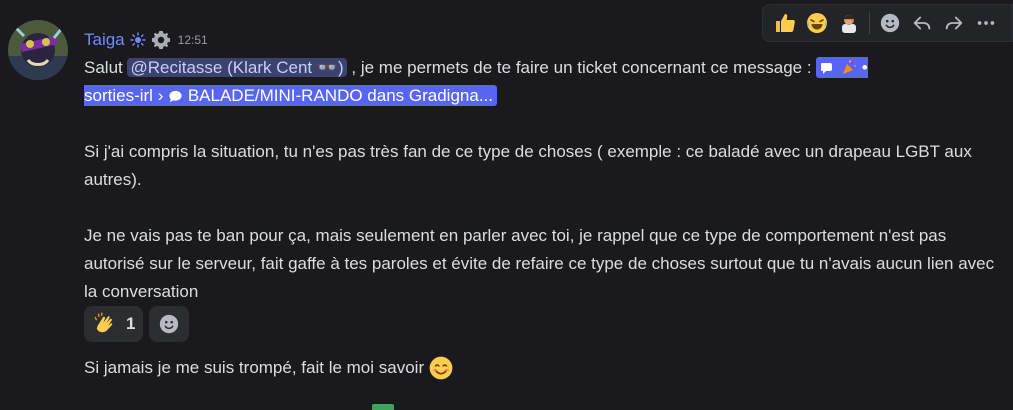 Image resolution: width=1013 pixels, height=410 pixels. I want to click on author-name: Taiga, so click(104, 40).